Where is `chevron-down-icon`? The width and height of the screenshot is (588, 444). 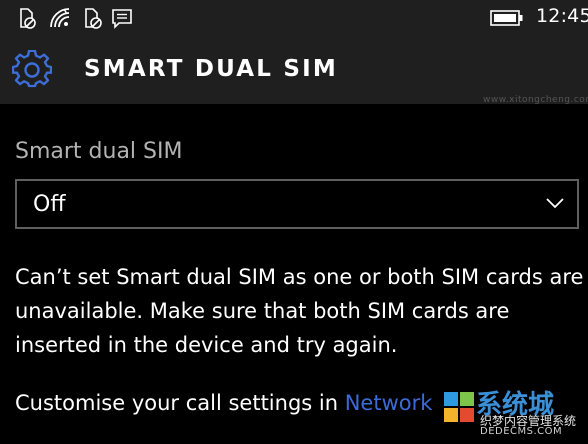 chevron-down-icon is located at coordinates (555, 203).